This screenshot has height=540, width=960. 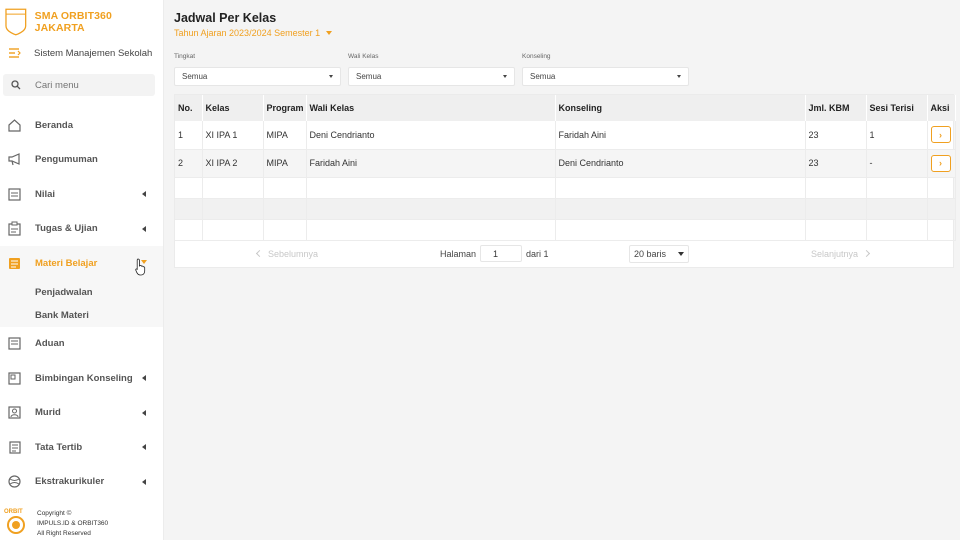 I want to click on grades-icon, so click(x=14, y=194).